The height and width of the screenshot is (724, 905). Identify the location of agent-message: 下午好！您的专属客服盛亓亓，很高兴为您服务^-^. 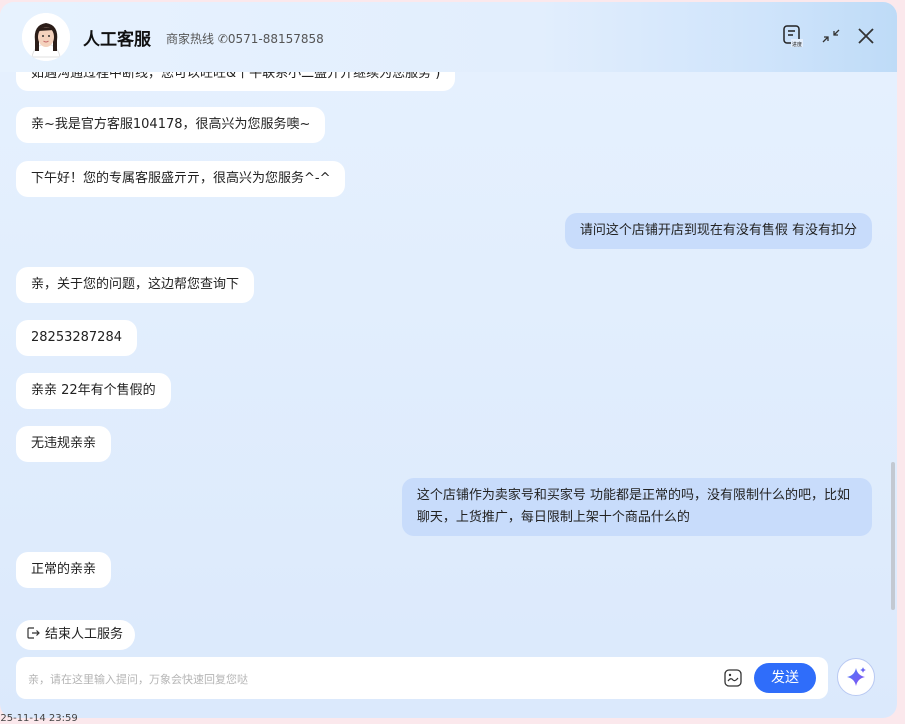
(181, 179).